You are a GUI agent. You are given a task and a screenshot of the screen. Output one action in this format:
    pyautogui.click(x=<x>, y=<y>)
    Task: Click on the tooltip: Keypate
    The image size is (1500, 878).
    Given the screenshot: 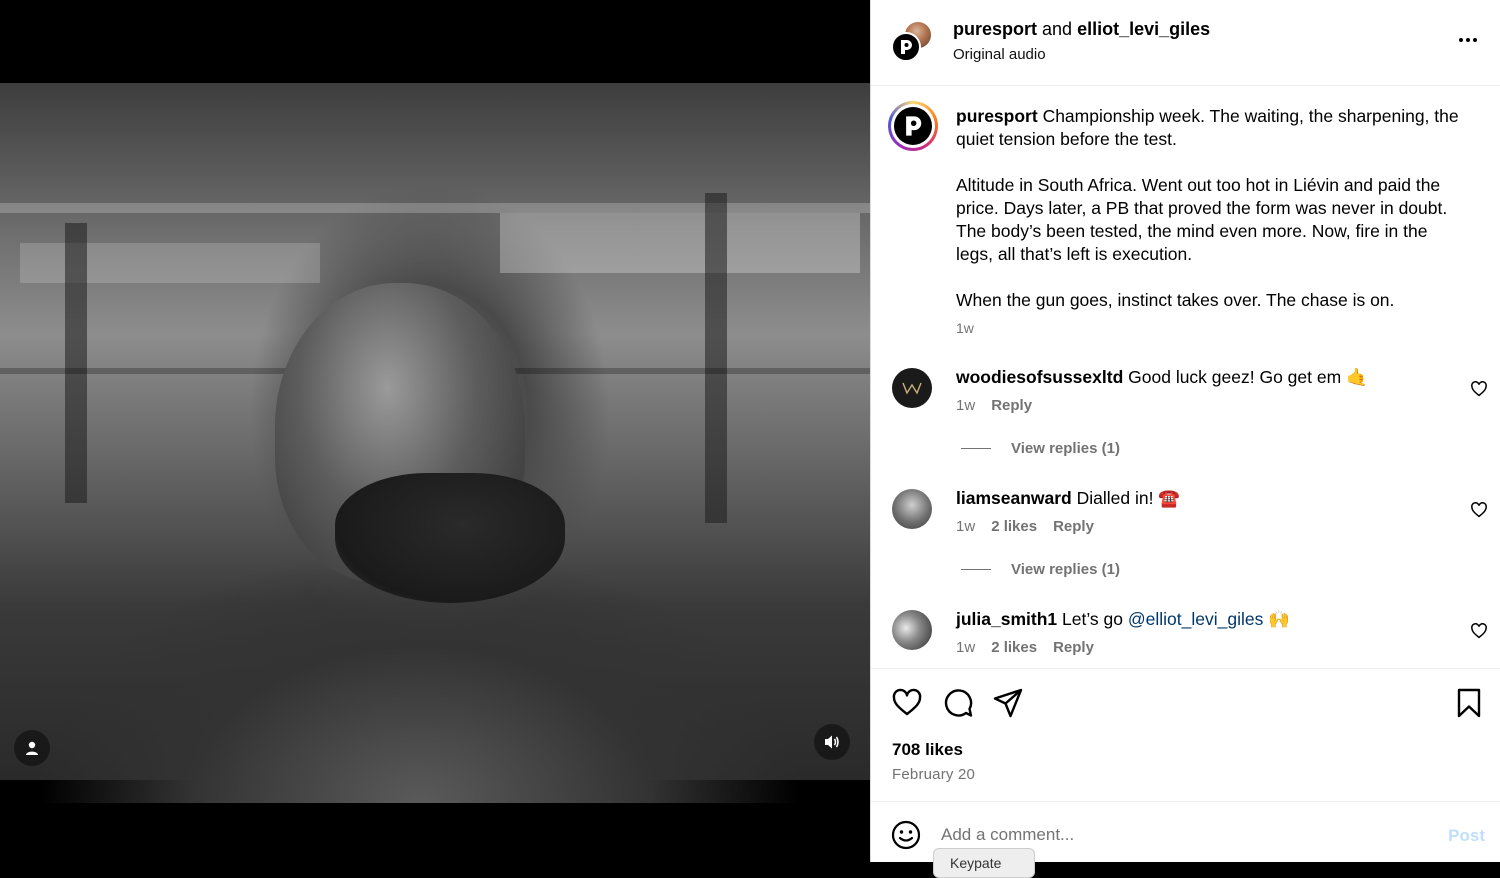 What is the action you would take?
    pyautogui.click(x=984, y=863)
    